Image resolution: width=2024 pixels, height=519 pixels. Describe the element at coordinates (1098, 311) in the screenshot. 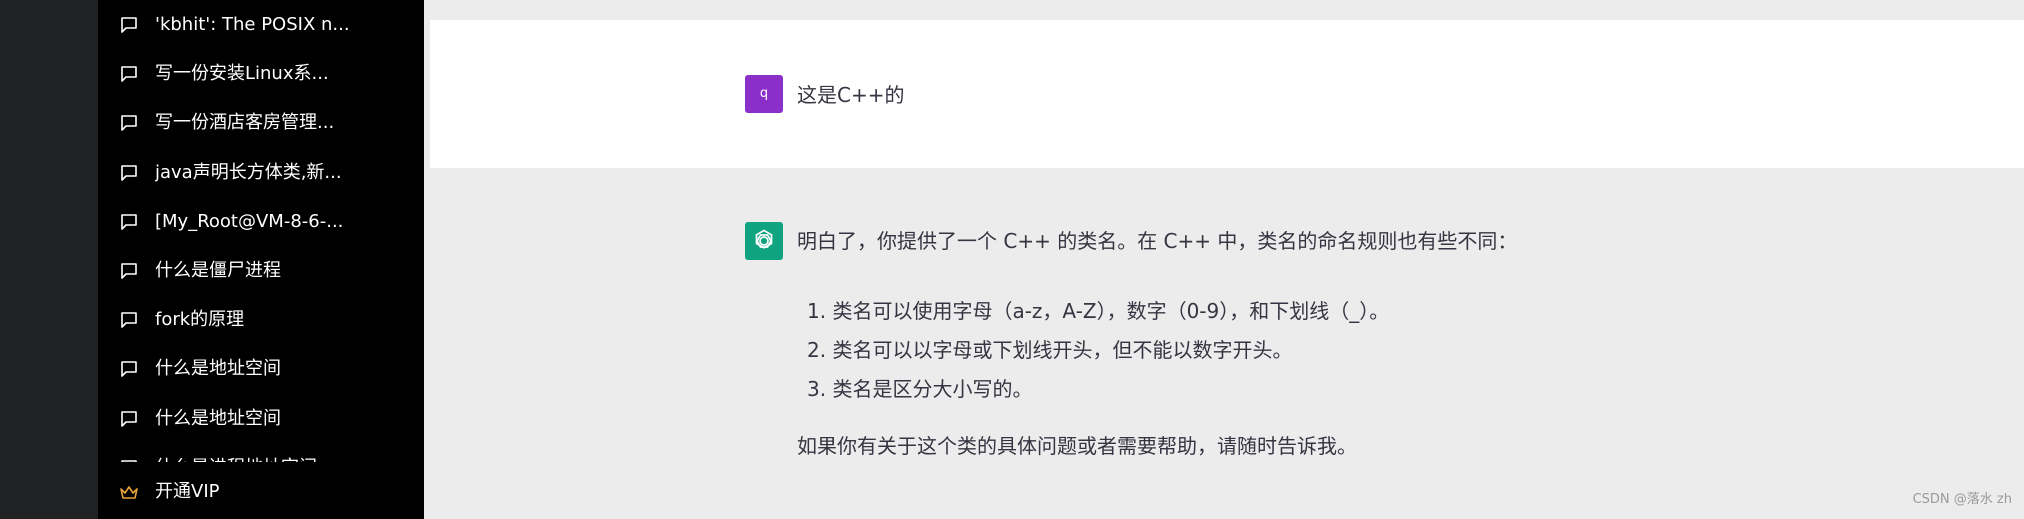

I see `list-item: 1. 类名可以使用字母（a-z，A-Z），数字（0-9），和下划线（_）。` at that location.